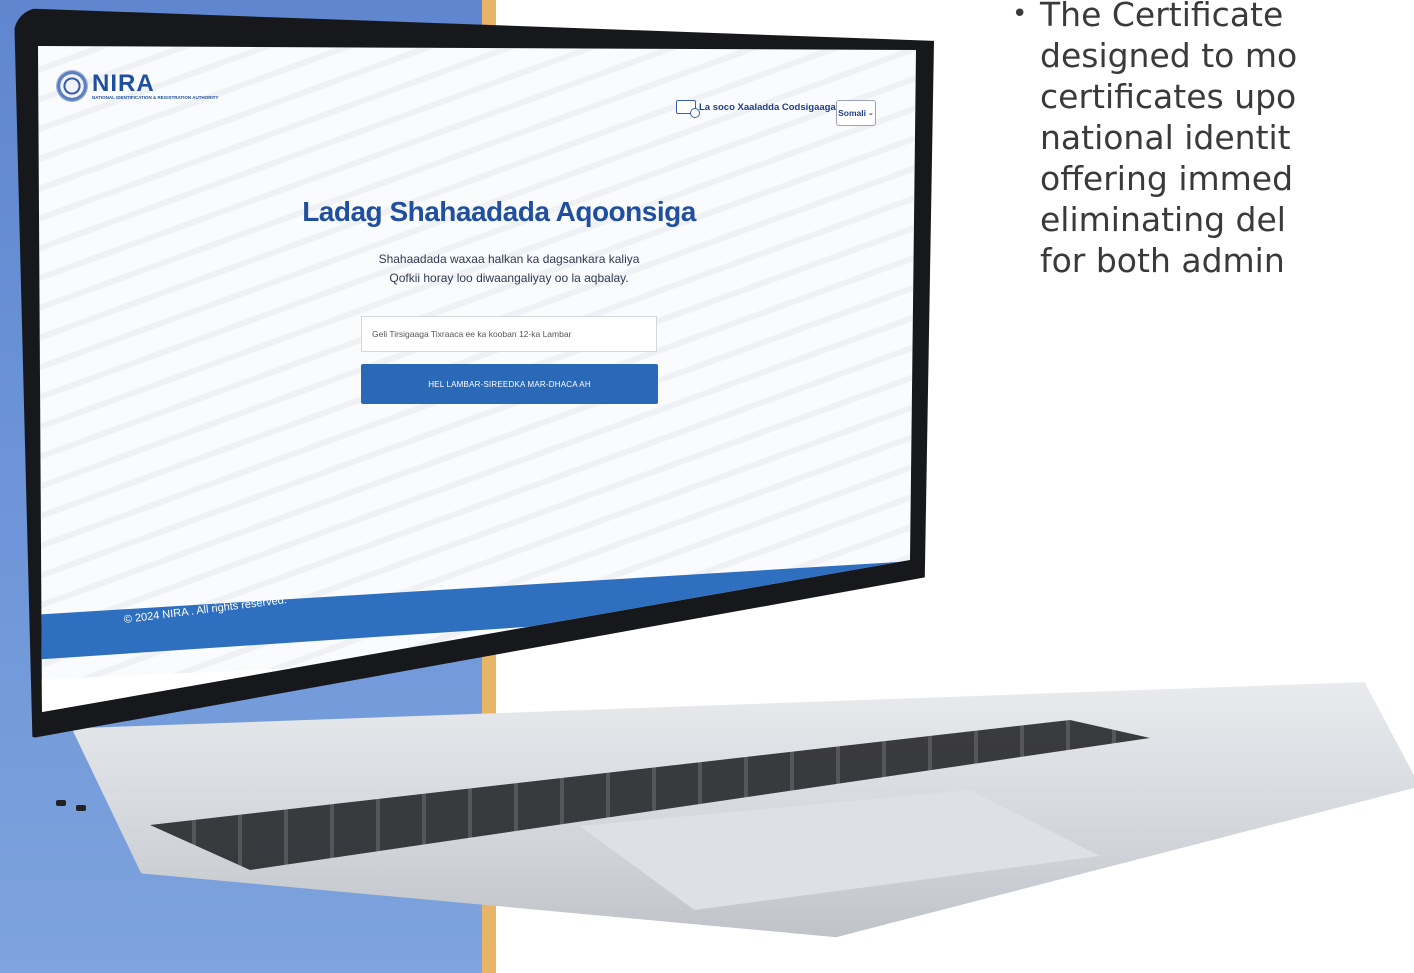  Describe the element at coordinates (499, 211) in the screenshot. I see `page-title: Ladag Shahaadada Aqoonsiga` at that location.